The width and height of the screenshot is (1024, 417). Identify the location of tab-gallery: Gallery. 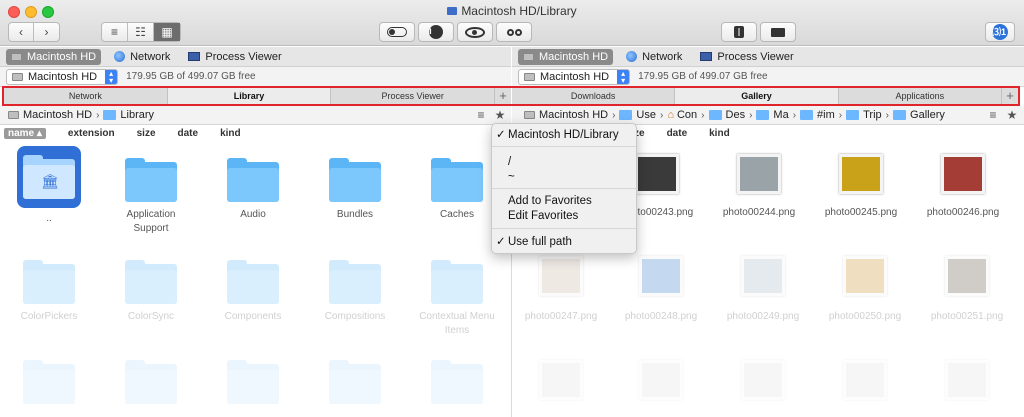
(757, 96).